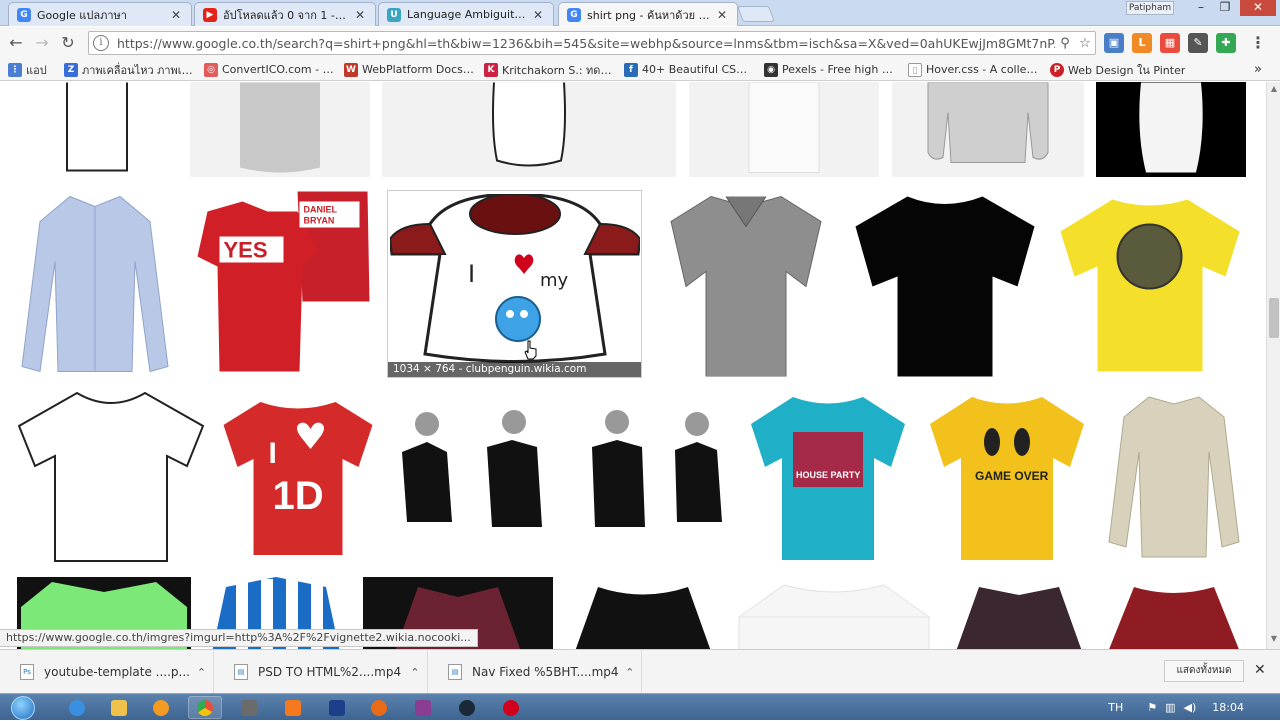  I want to click on download-item: Ps youtube-template ....p... ⌃, so click(111, 672).